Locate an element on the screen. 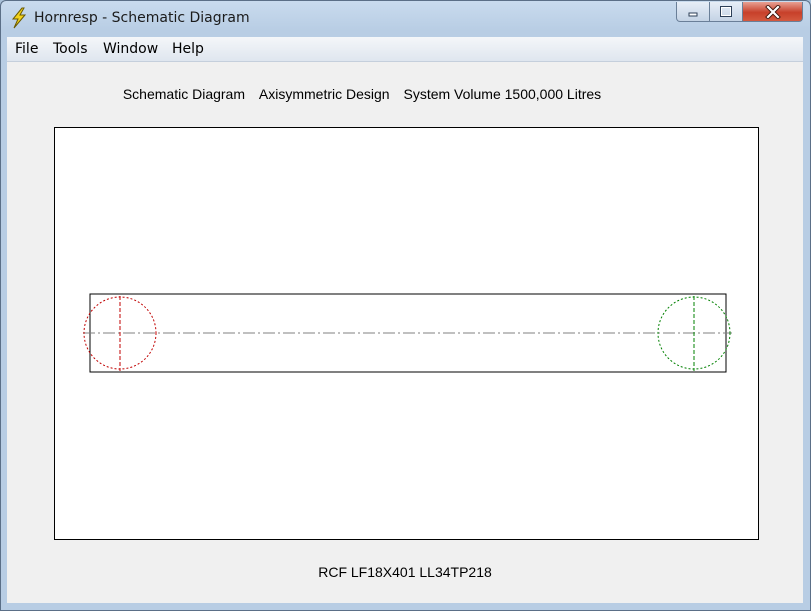  minimize-button is located at coordinates (693, 12).